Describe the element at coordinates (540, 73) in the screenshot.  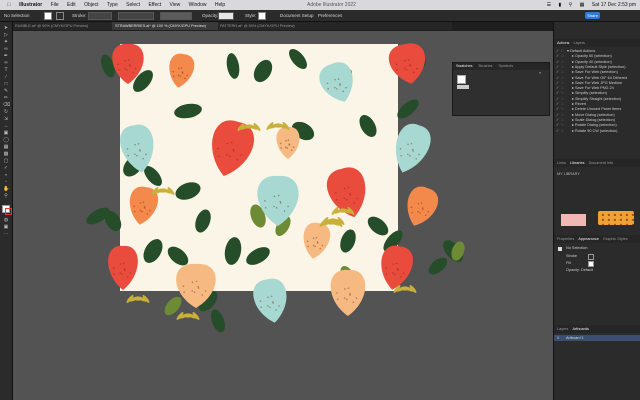
I see `panel-menu-icon: ≡` at that location.